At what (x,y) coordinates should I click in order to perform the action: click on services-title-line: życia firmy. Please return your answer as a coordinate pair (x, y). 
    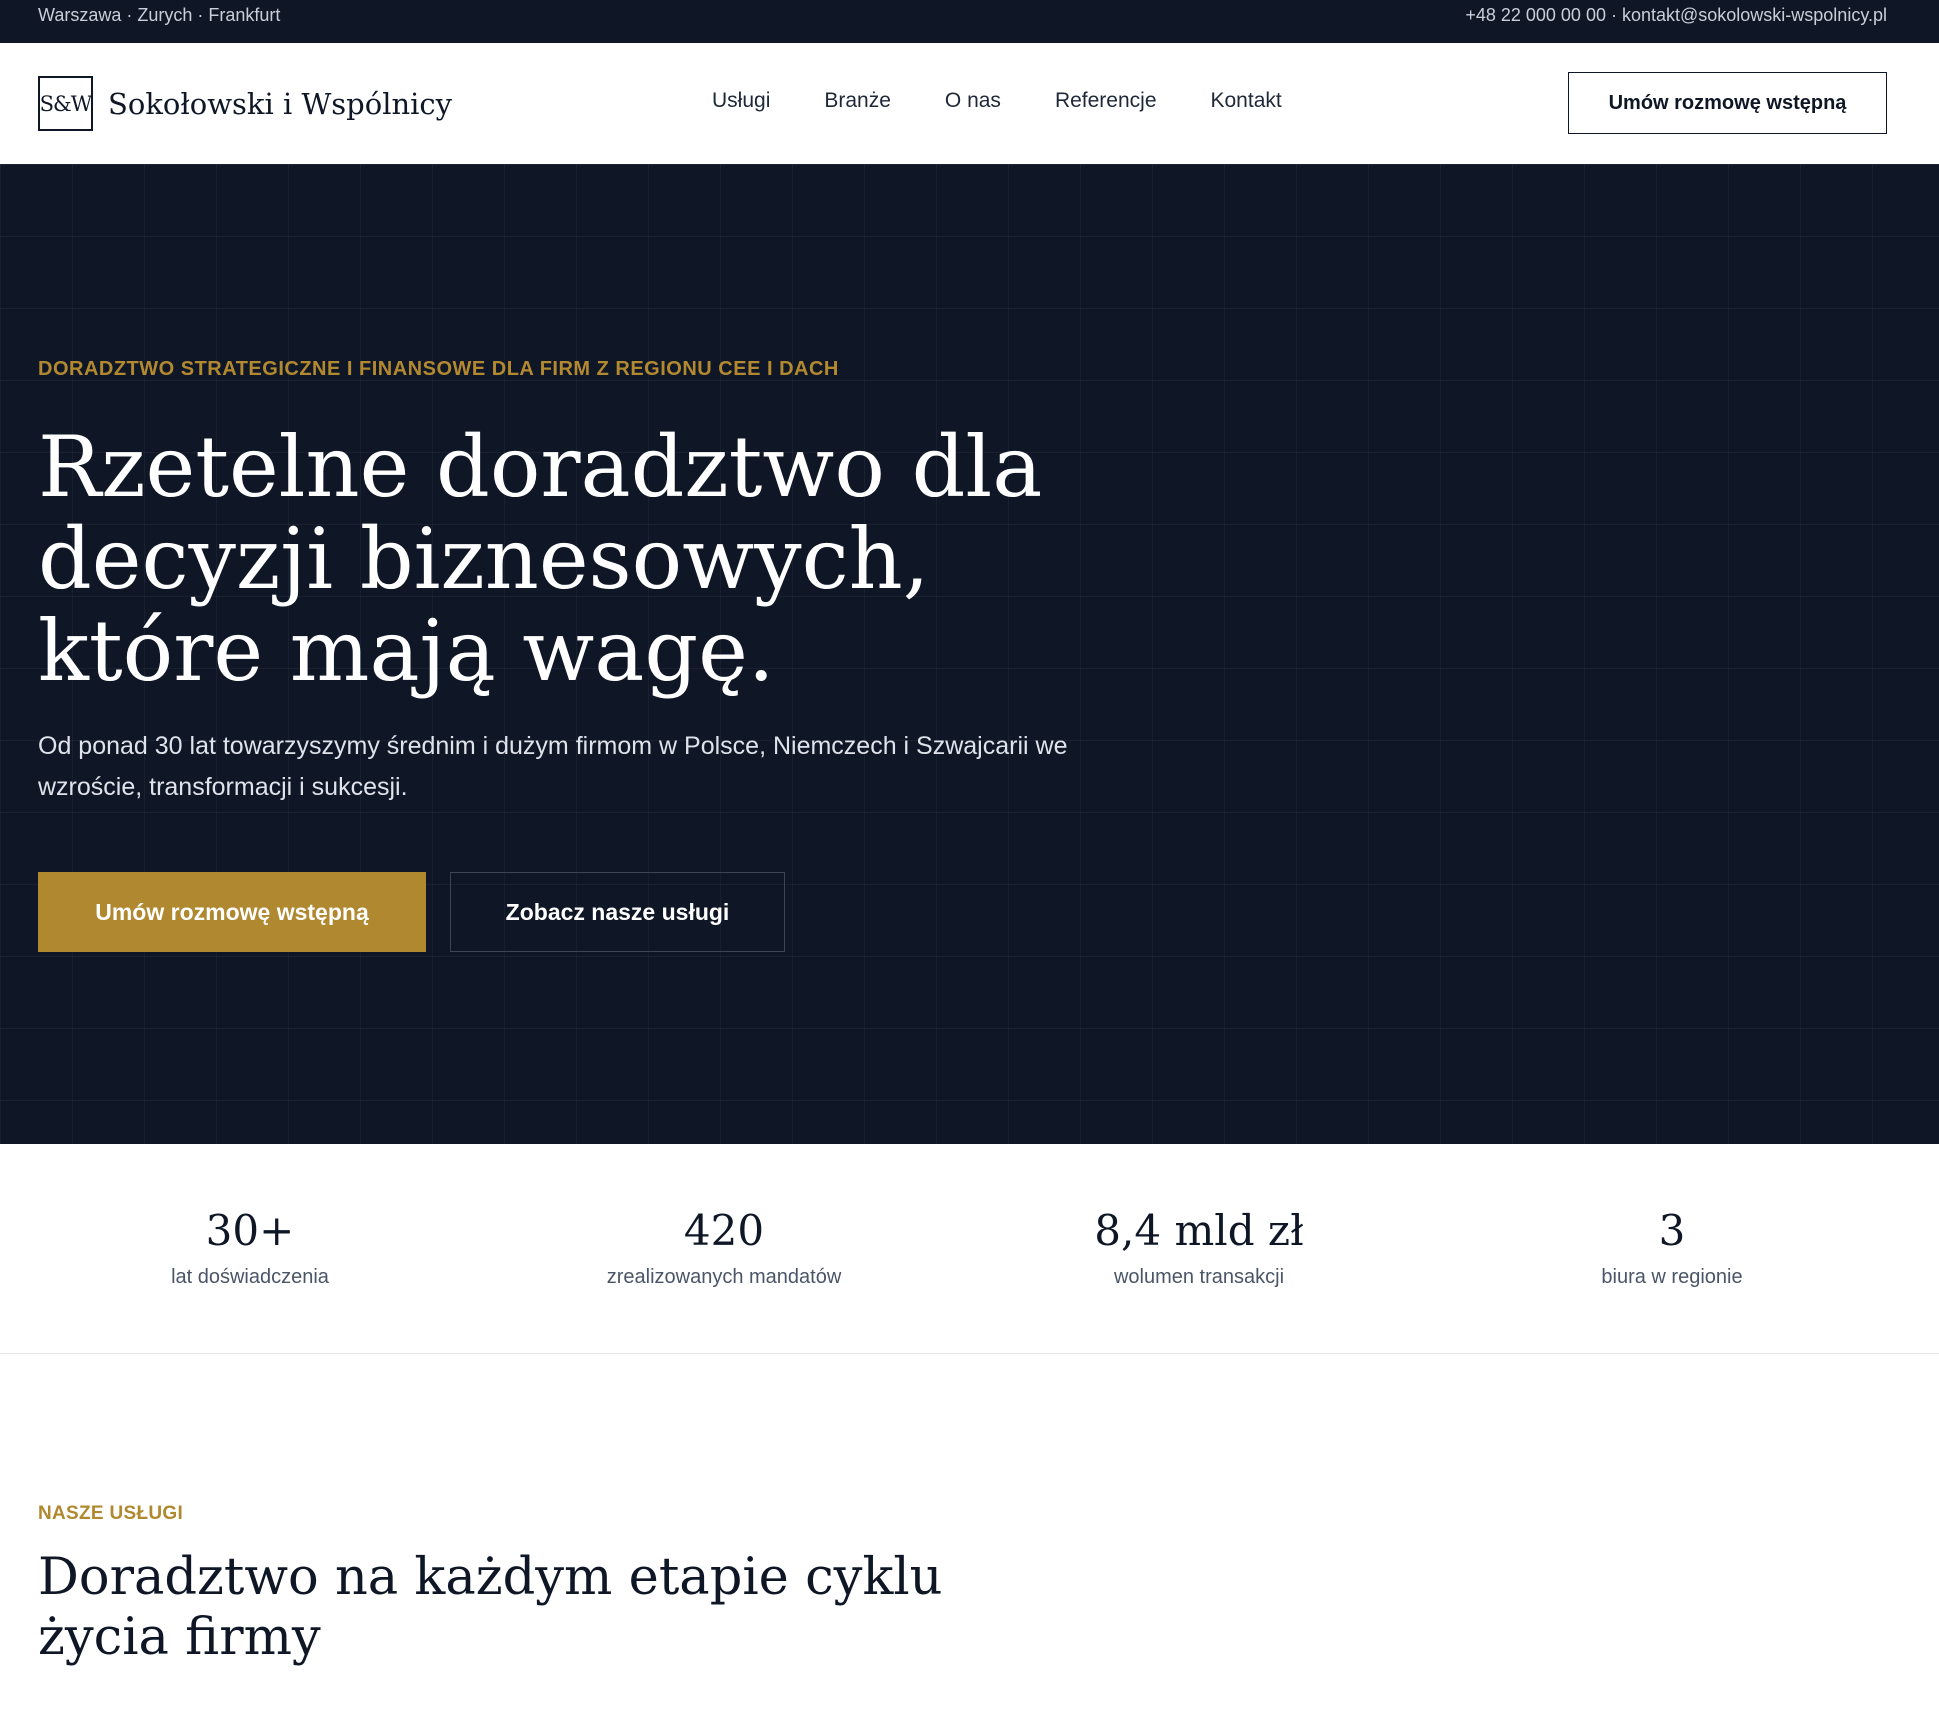
    Looking at the image, I should click on (179, 1637).